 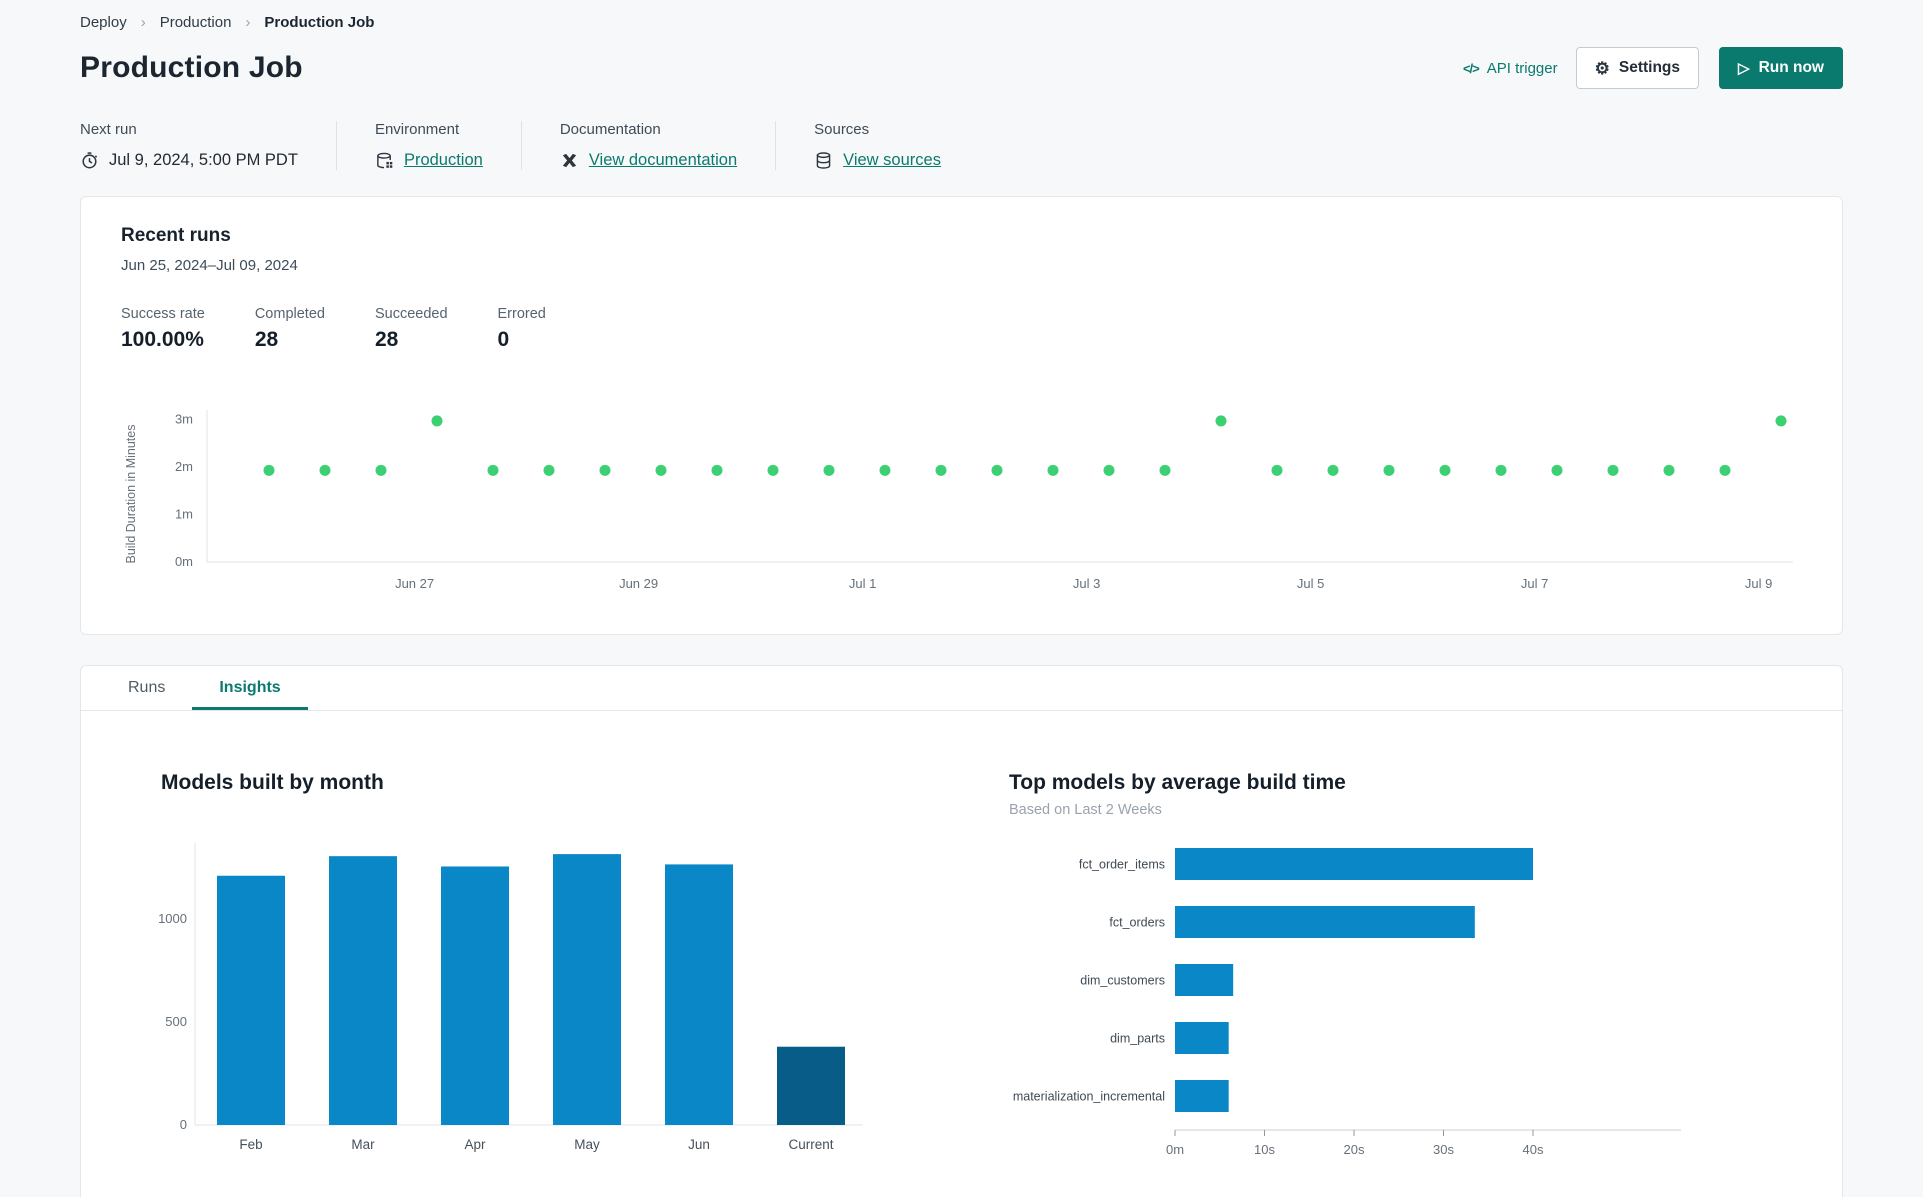 I want to click on bar-category-label: materialization_incremental, so click(x=1089, y=1097).